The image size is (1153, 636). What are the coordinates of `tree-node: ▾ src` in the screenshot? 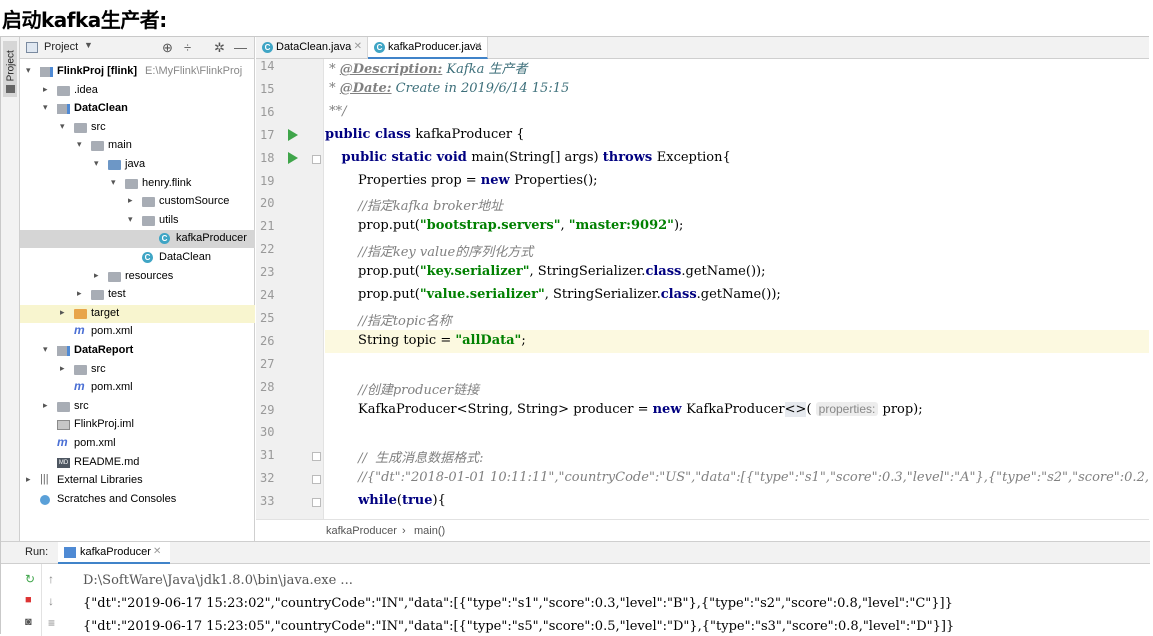 It's located at (137, 128).